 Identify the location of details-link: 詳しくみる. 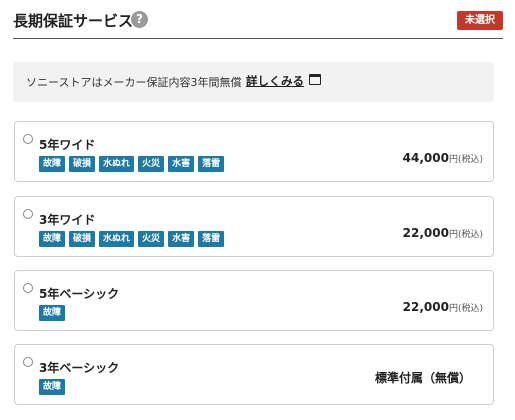
(275, 81).